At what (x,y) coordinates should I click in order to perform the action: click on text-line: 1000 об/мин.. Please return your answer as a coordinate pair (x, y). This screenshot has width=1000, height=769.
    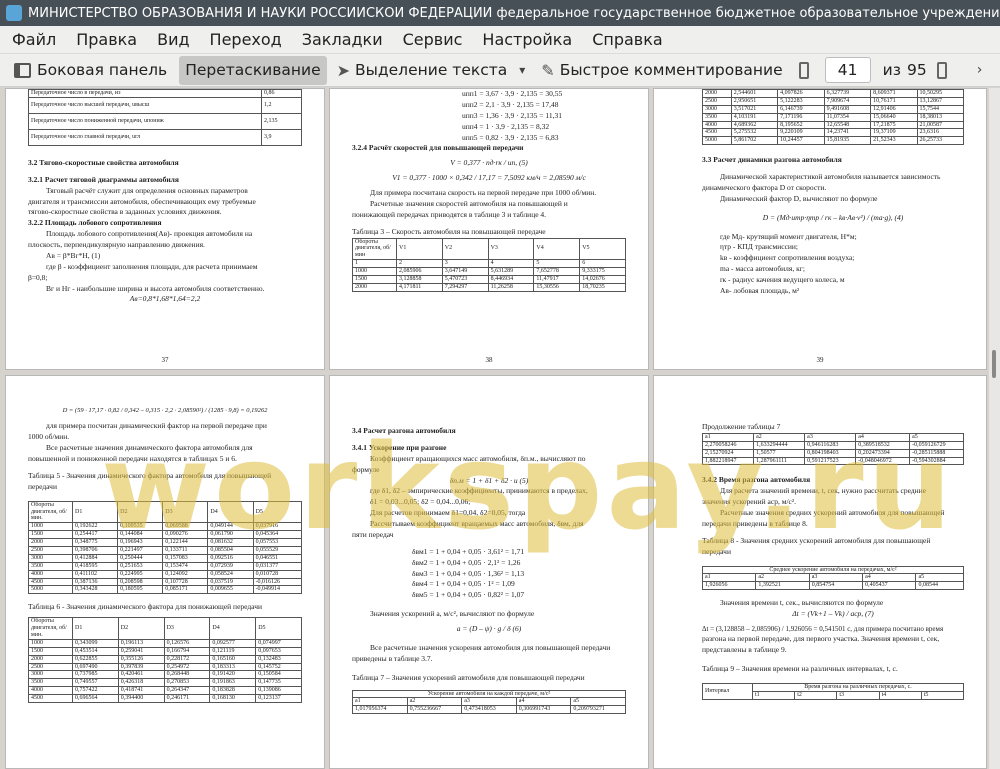
    Looking at the image, I should click on (49, 437).